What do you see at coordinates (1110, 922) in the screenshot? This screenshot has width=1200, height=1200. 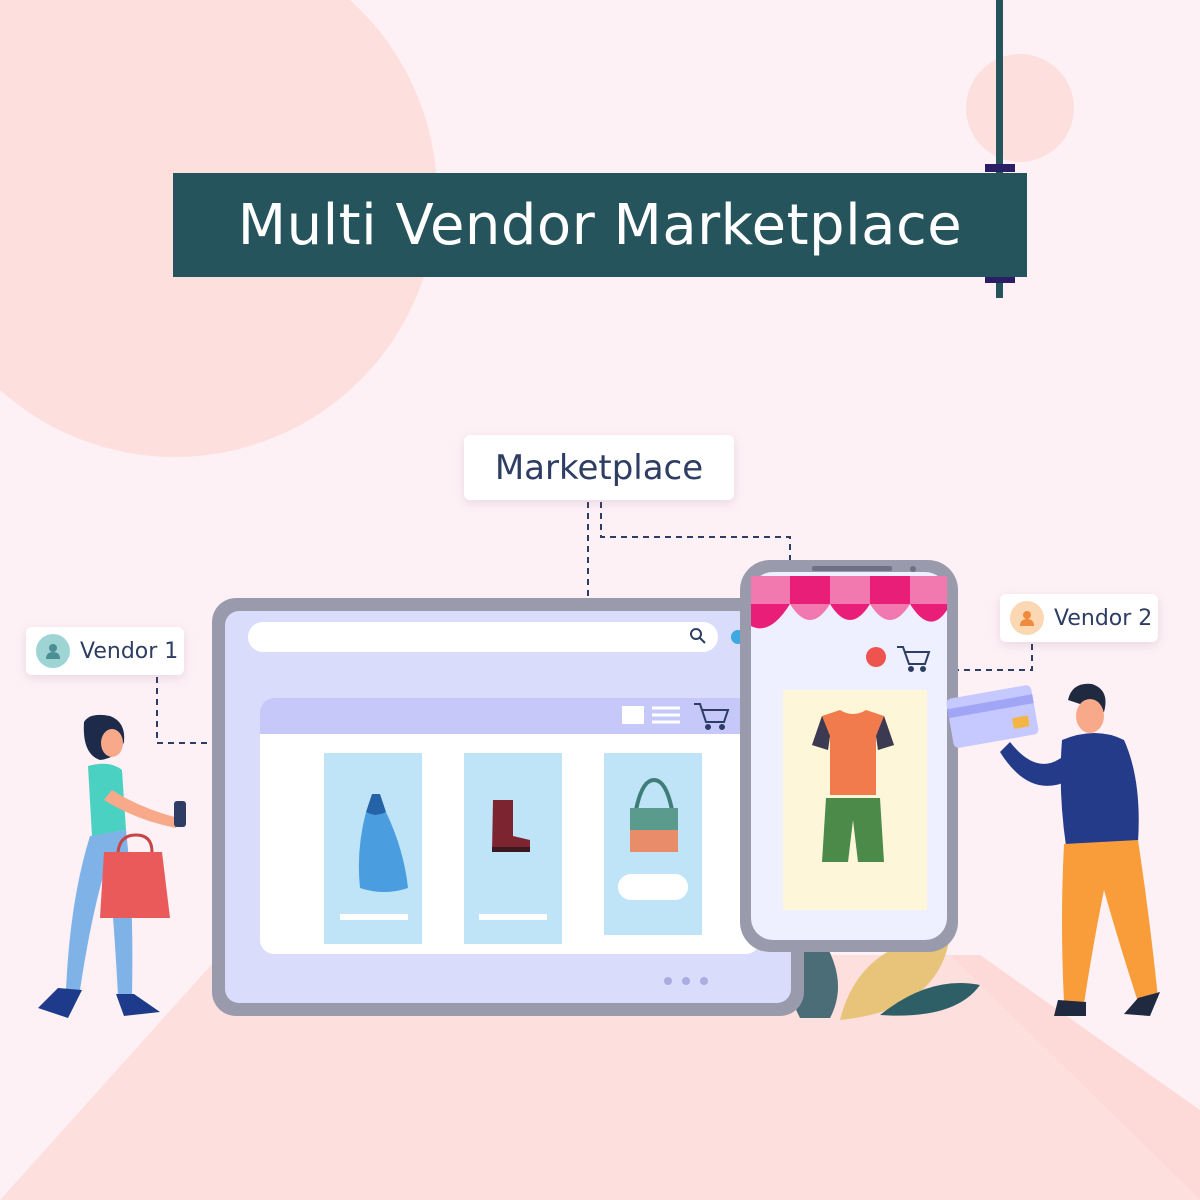 I see `man-pants` at bounding box center [1110, 922].